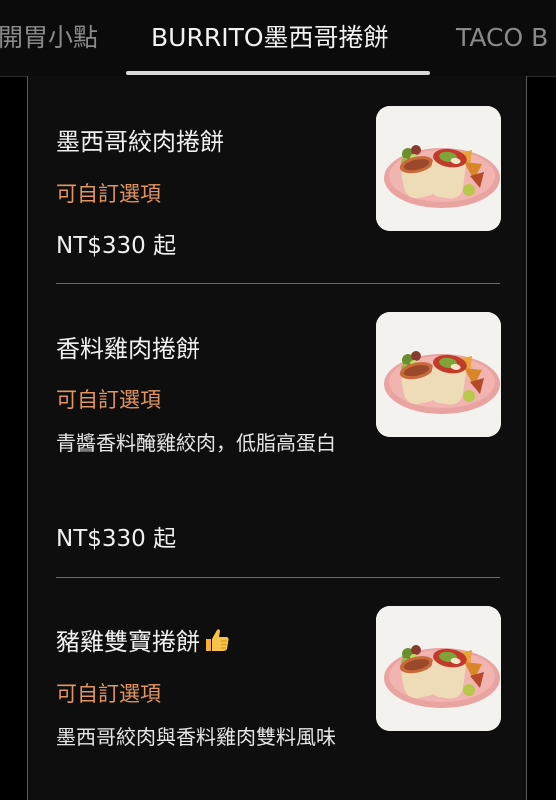  I want to click on item-description: 墨西哥絞肉與香料雞肉雙料風味, so click(196, 737).